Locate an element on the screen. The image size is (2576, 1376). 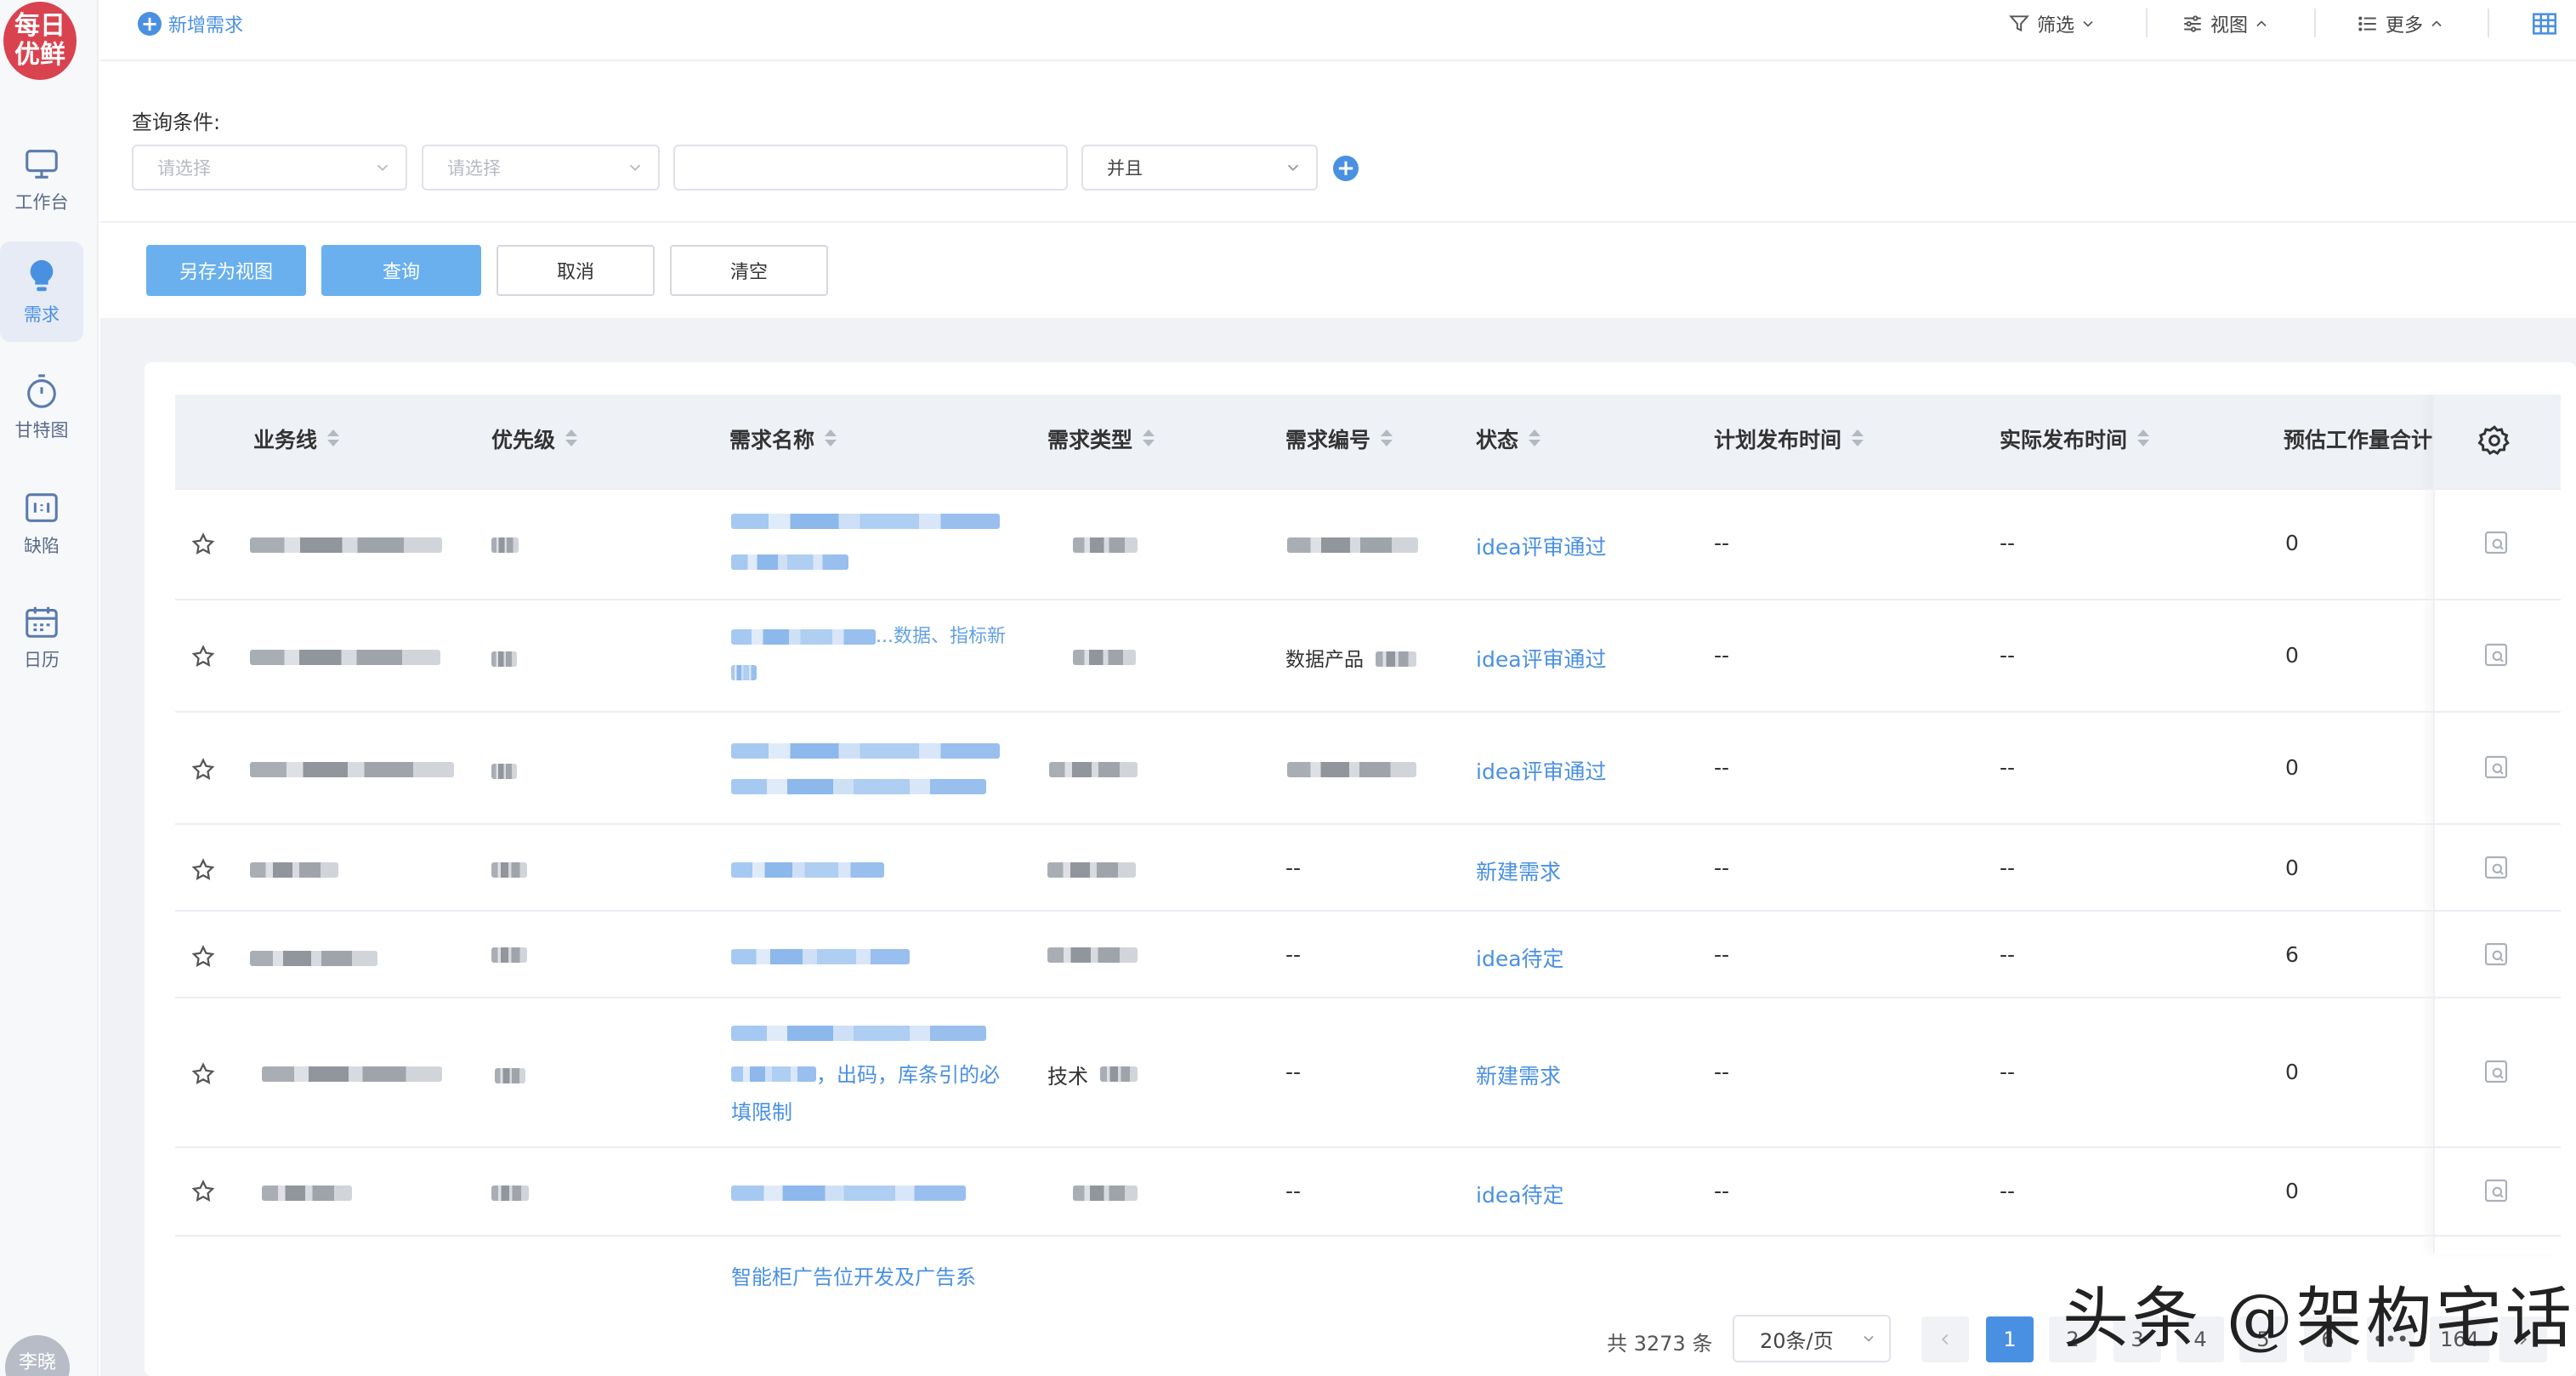
column-header-request-code: 需求编号 is located at coordinates (1339, 439).